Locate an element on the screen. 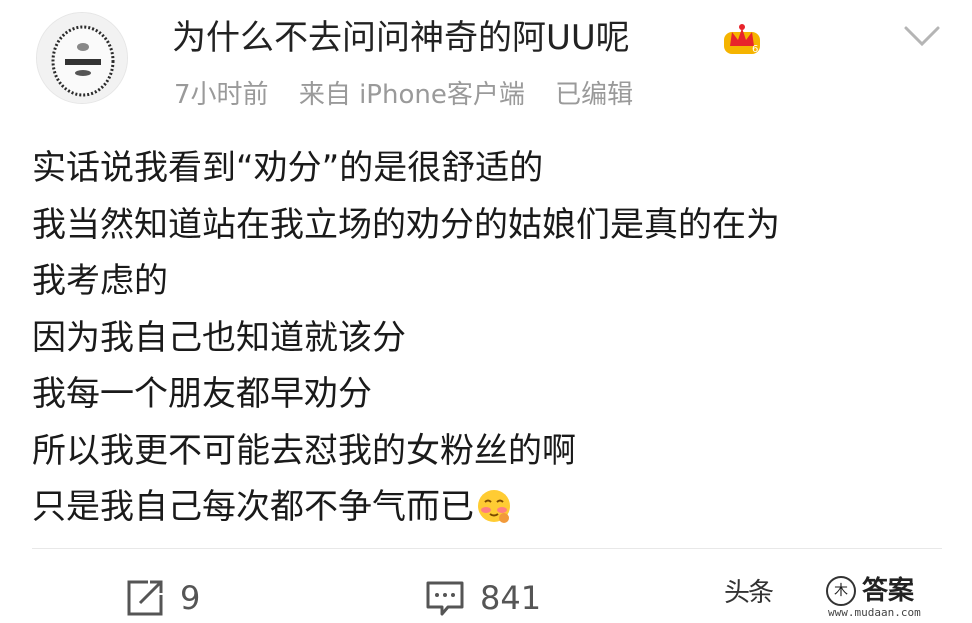  avatar is located at coordinates (82, 58).